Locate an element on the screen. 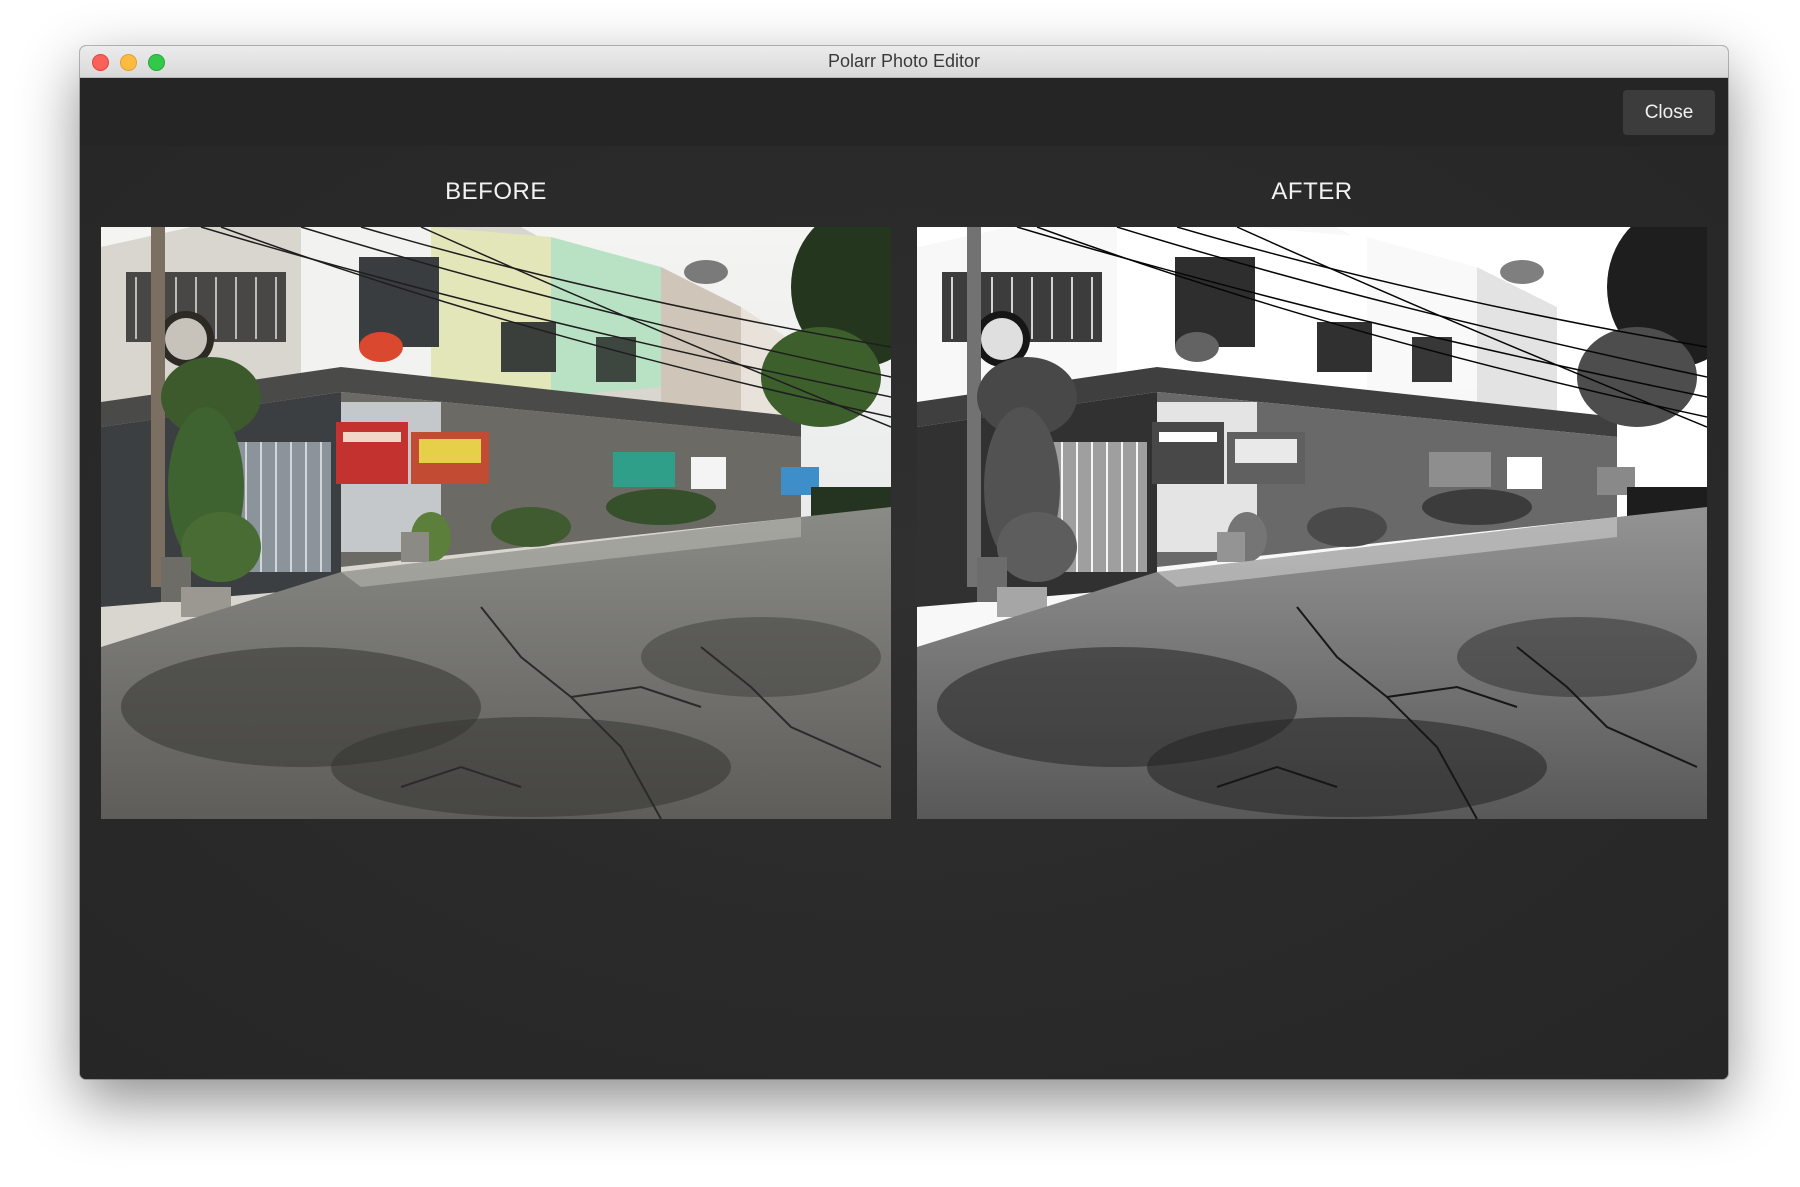 The width and height of the screenshot is (1800, 1187). window-title: Polarr Photo Editor is located at coordinates (904, 61).